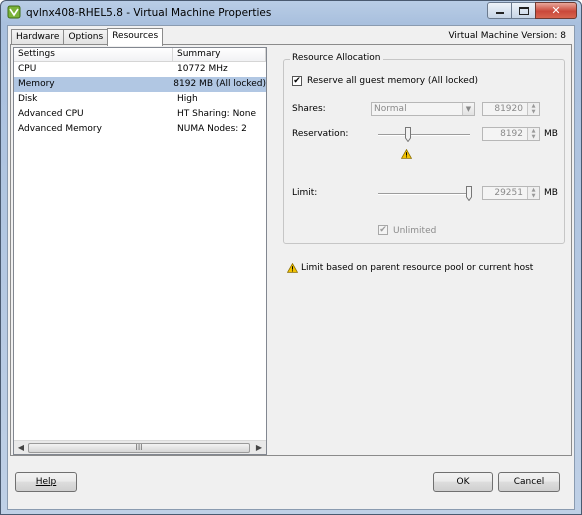 The width and height of the screenshot is (582, 515). I want to click on scroll-right-arrow-icon: ▶, so click(259, 448).